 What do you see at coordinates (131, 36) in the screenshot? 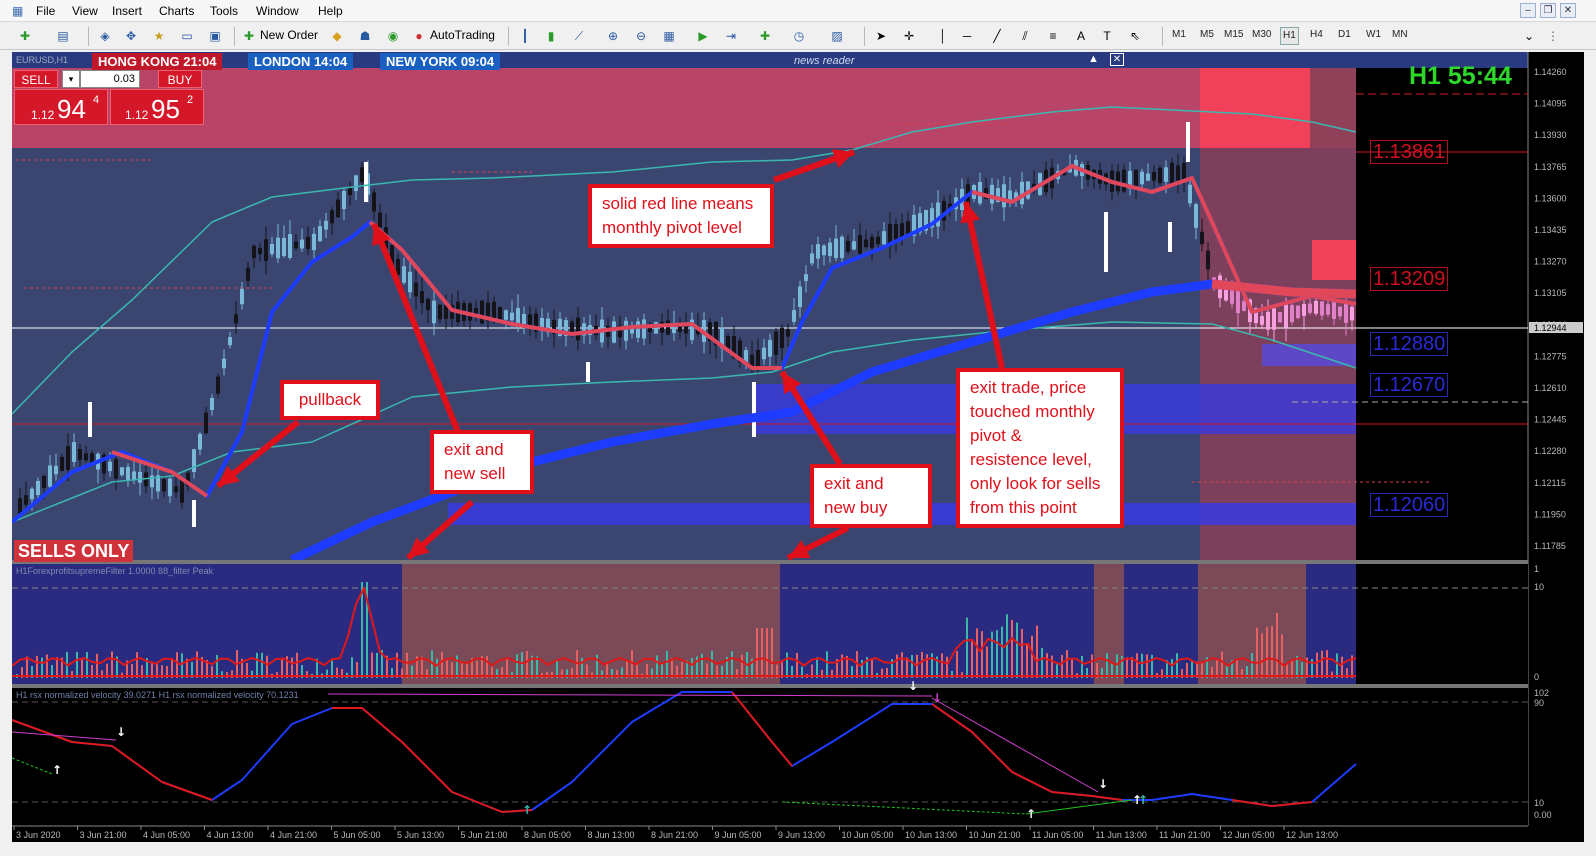
I see `data-window-icon: ✥` at bounding box center [131, 36].